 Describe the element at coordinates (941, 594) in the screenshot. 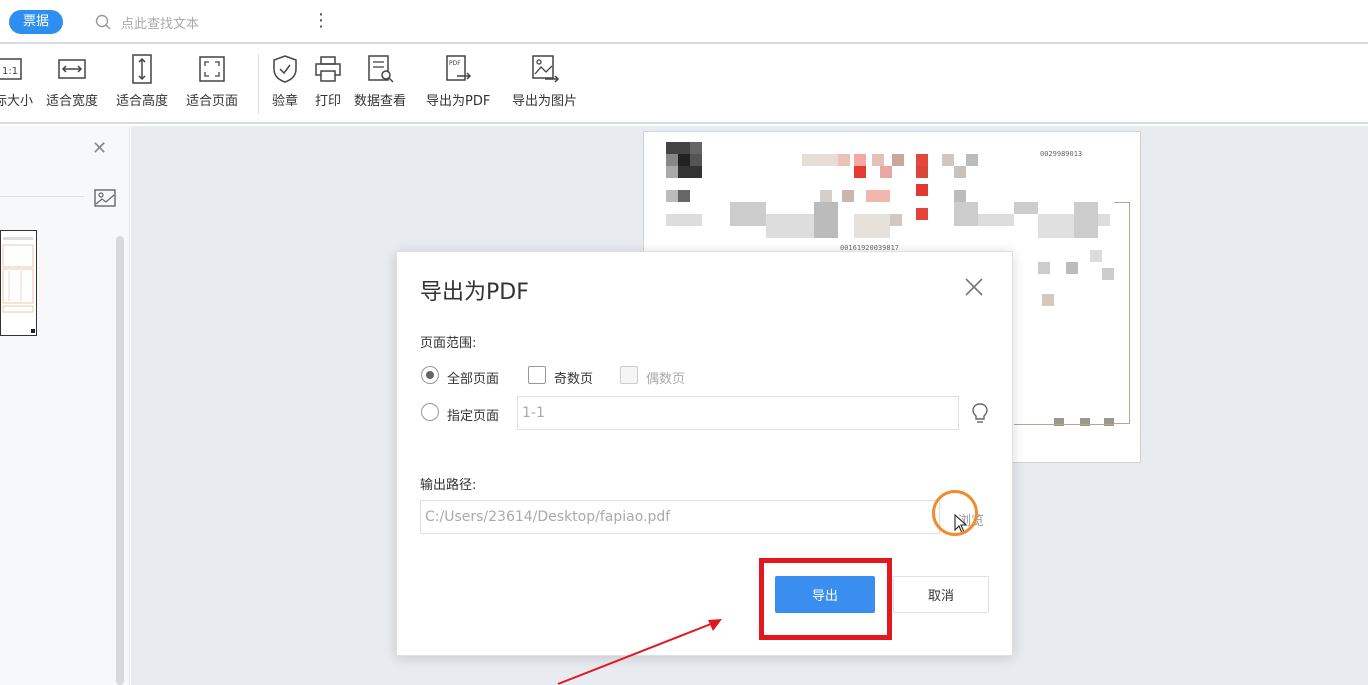

I see `cancel-button: 取消` at that location.